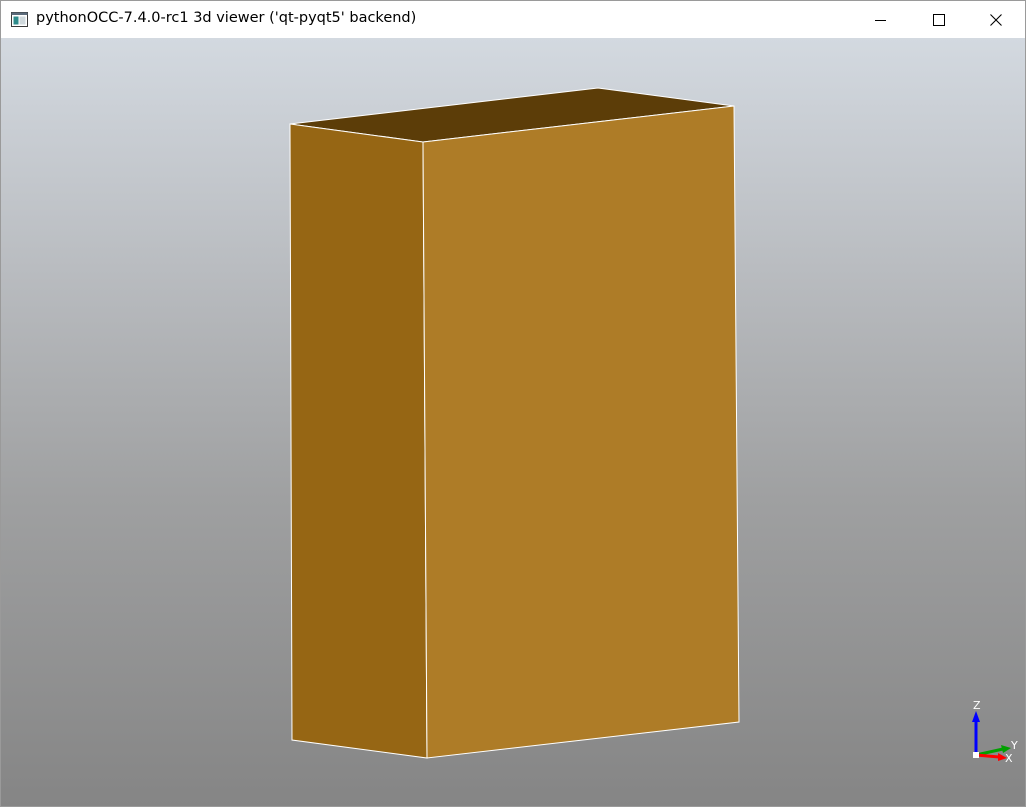  I want to click on axis-triedron: Z Y X, so click(995, 732).